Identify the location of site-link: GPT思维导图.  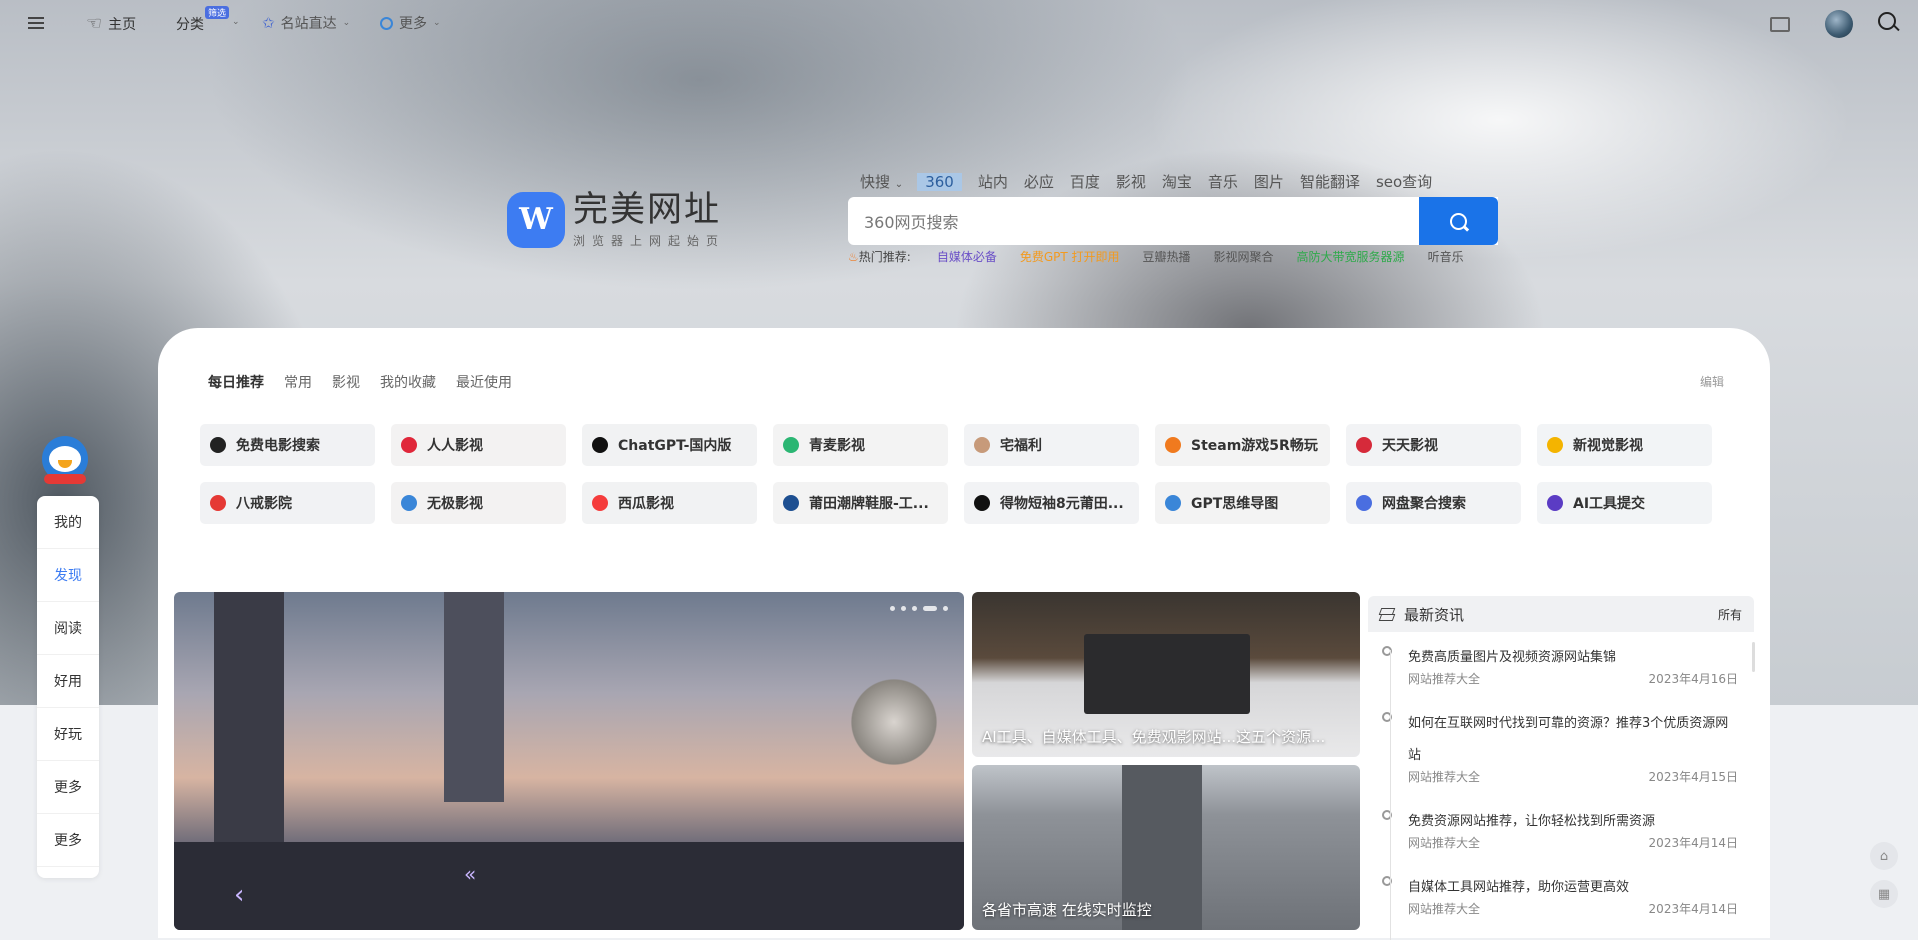
(1242, 503).